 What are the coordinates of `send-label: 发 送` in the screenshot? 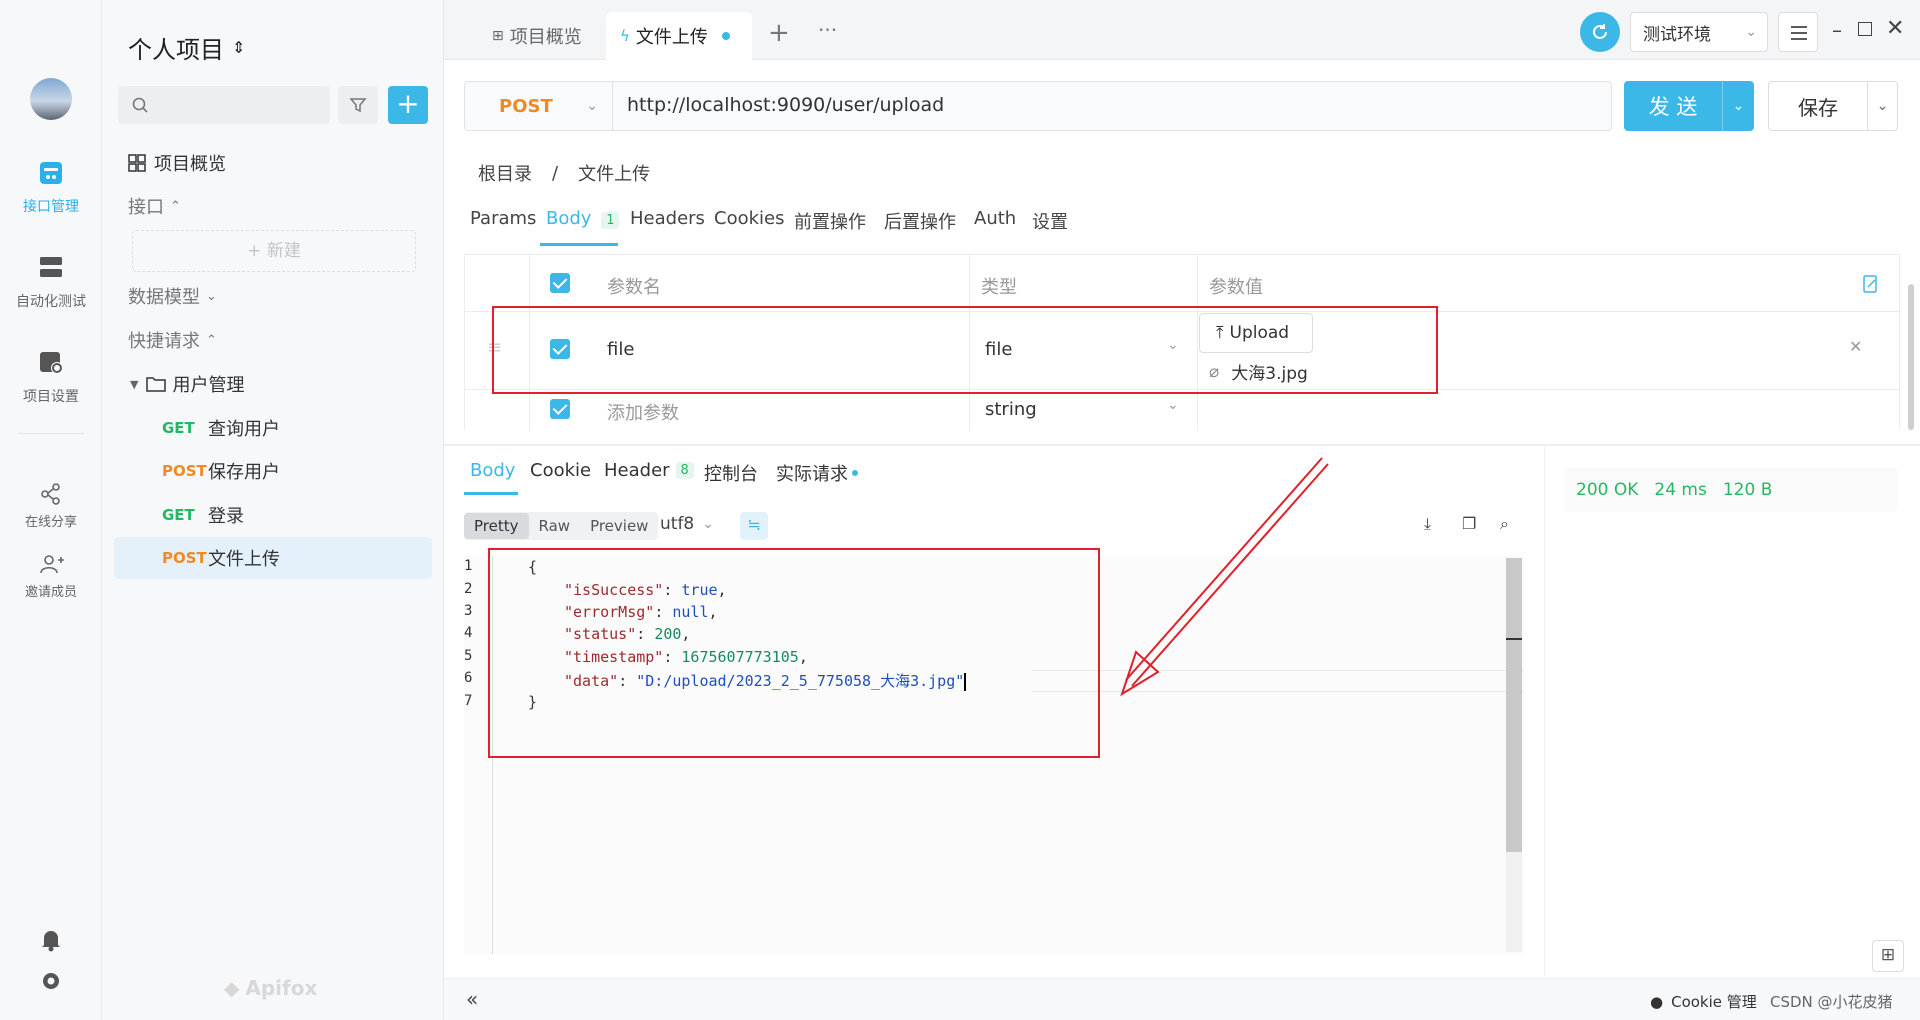 It's located at (1673, 107).